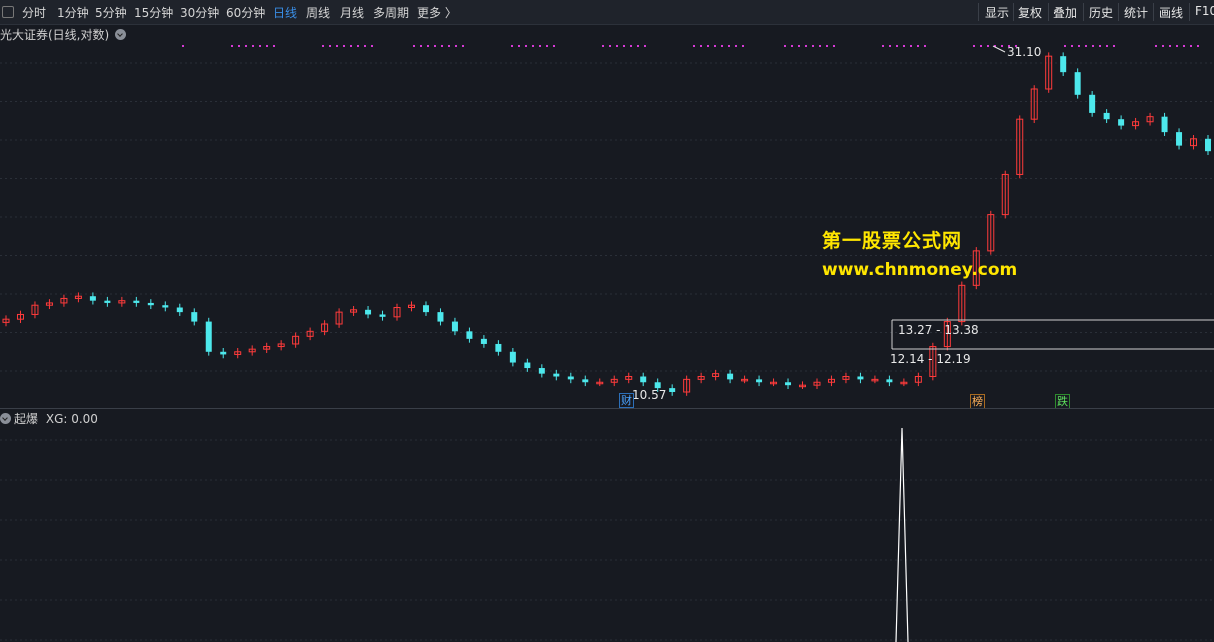 The height and width of the screenshot is (642, 1214). Describe the element at coordinates (902, 534) in the screenshot. I see `xg-spike-line` at that location.